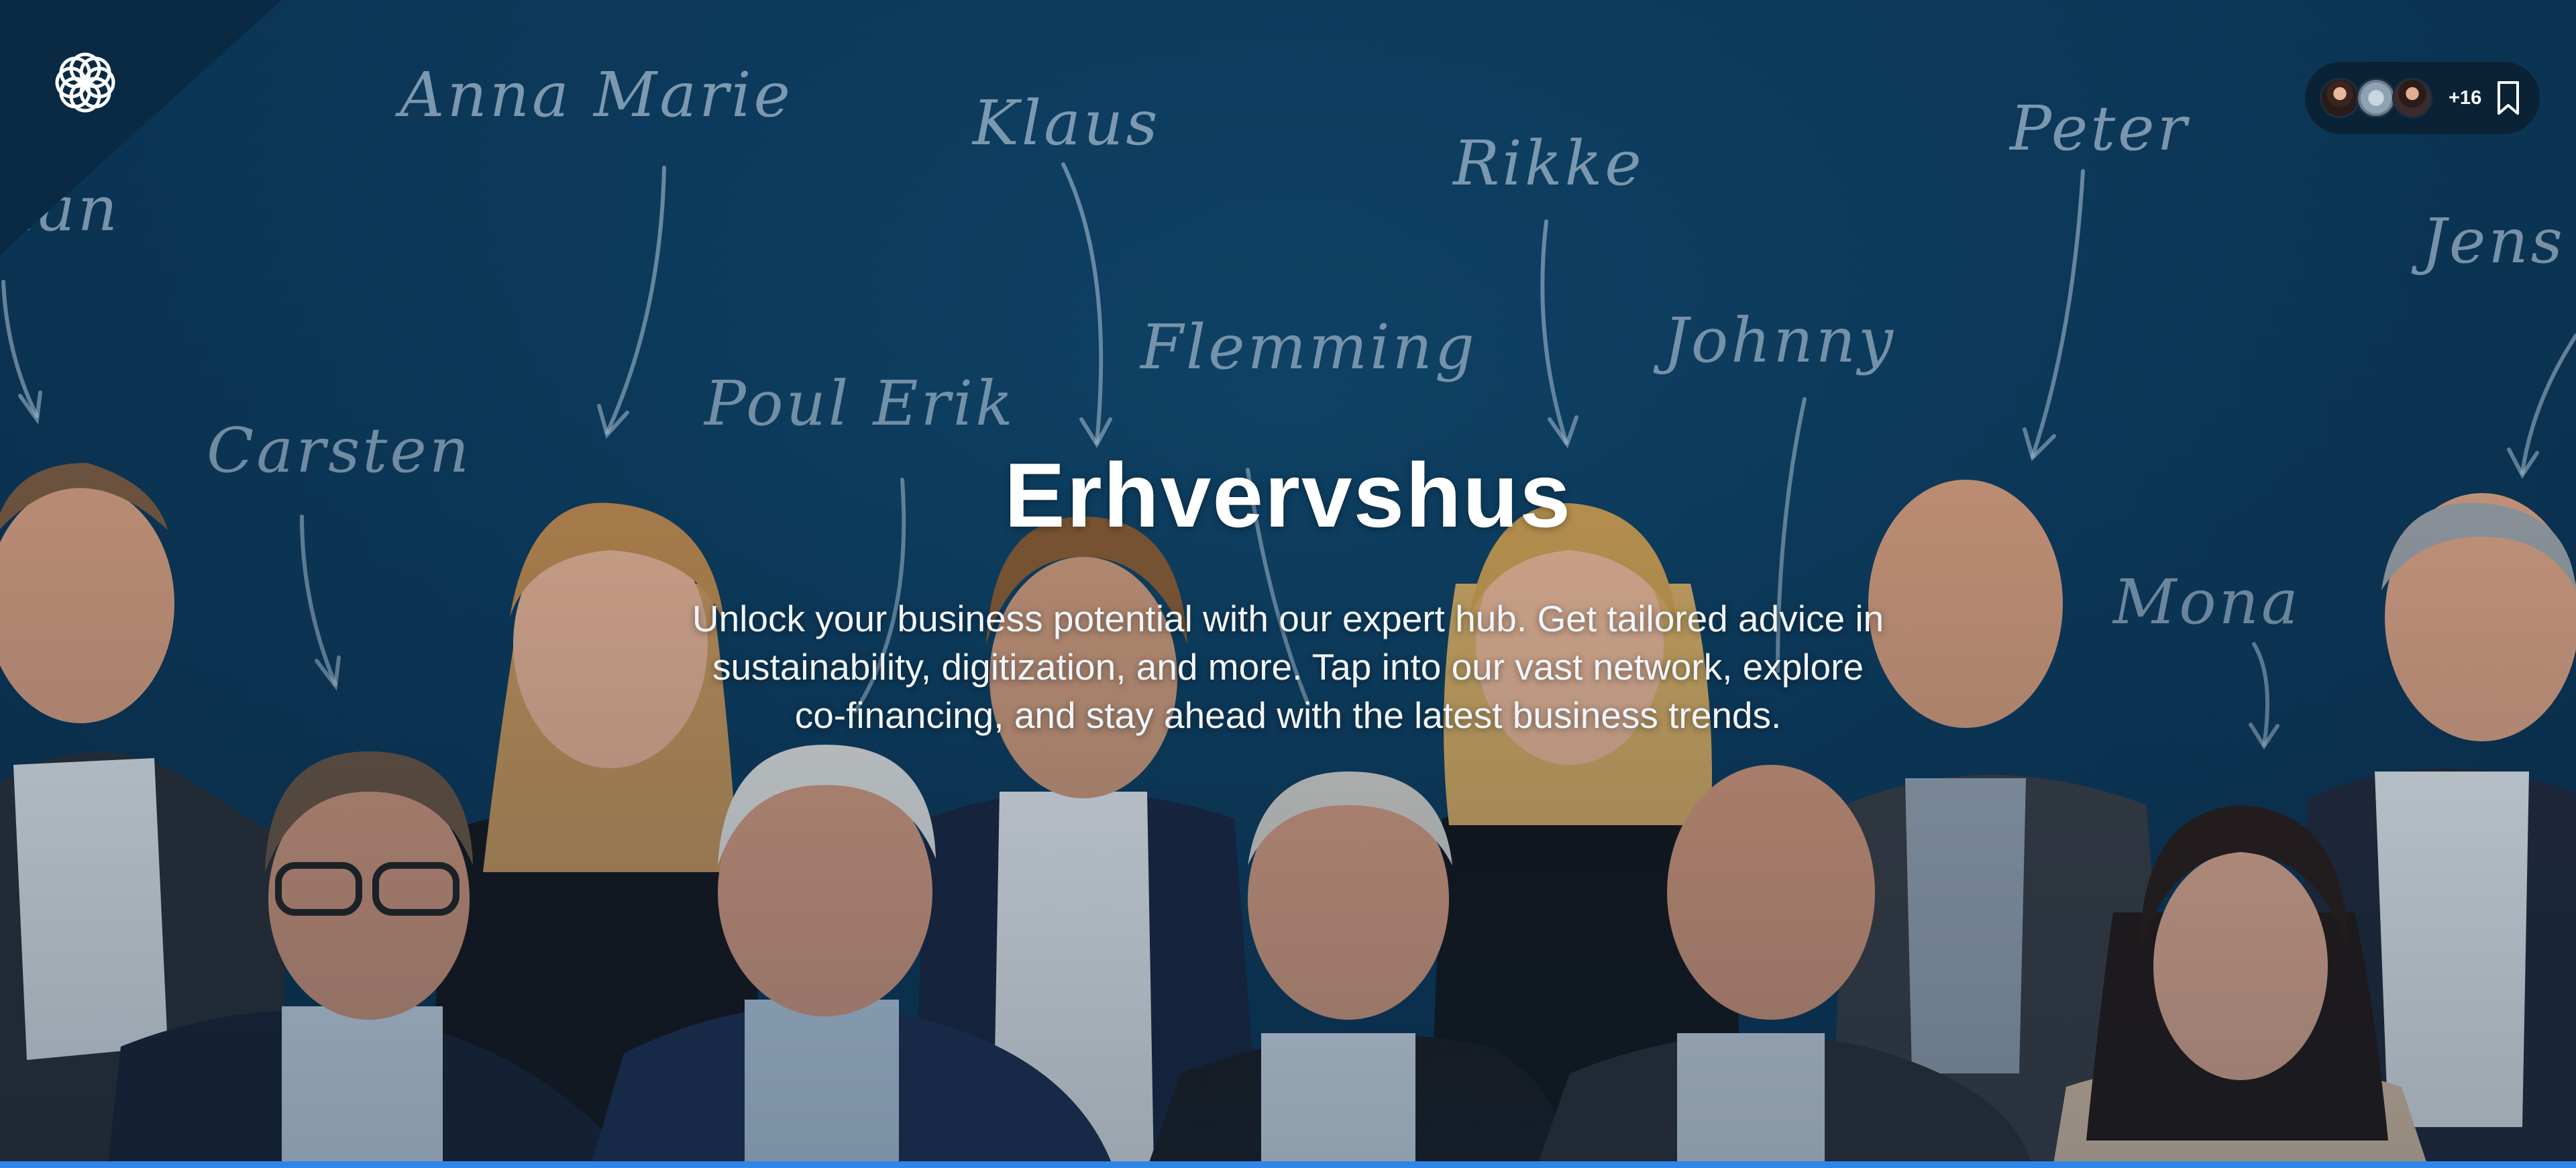 The width and height of the screenshot is (2576, 1168). Describe the element at coordinates (1288, 1164) in the screenshot. I see `accent-bar` at that location.